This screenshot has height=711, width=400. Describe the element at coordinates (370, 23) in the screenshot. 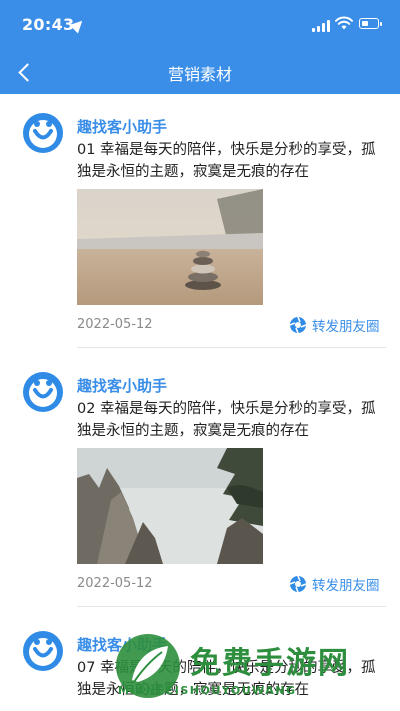

I see `battery-icon` at that location.